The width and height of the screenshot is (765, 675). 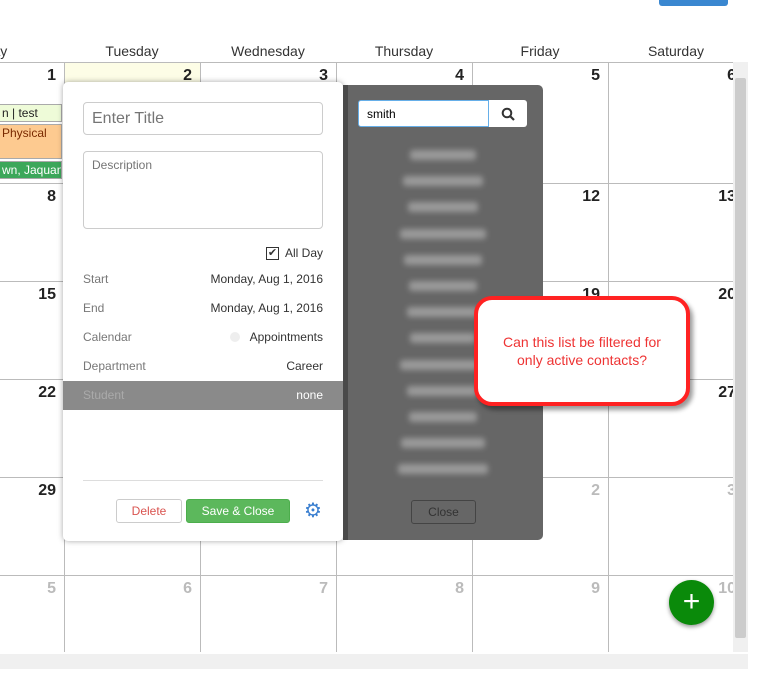 I want to click on day-cell-number: 22, so click(x=28, y=393).